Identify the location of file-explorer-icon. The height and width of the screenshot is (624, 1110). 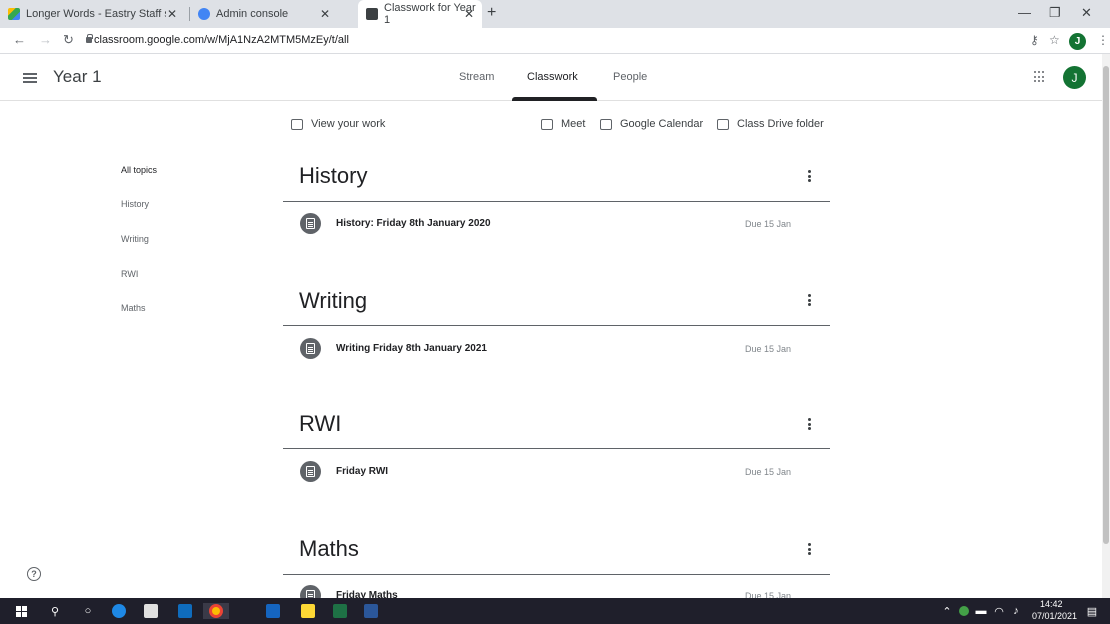
(308, 611).